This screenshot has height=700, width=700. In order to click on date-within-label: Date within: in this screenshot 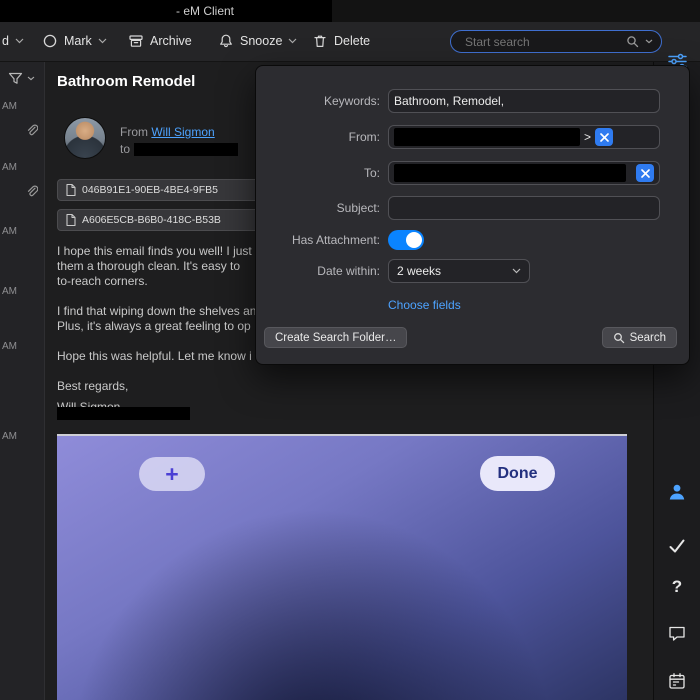, I will do `click(348, 271)`.